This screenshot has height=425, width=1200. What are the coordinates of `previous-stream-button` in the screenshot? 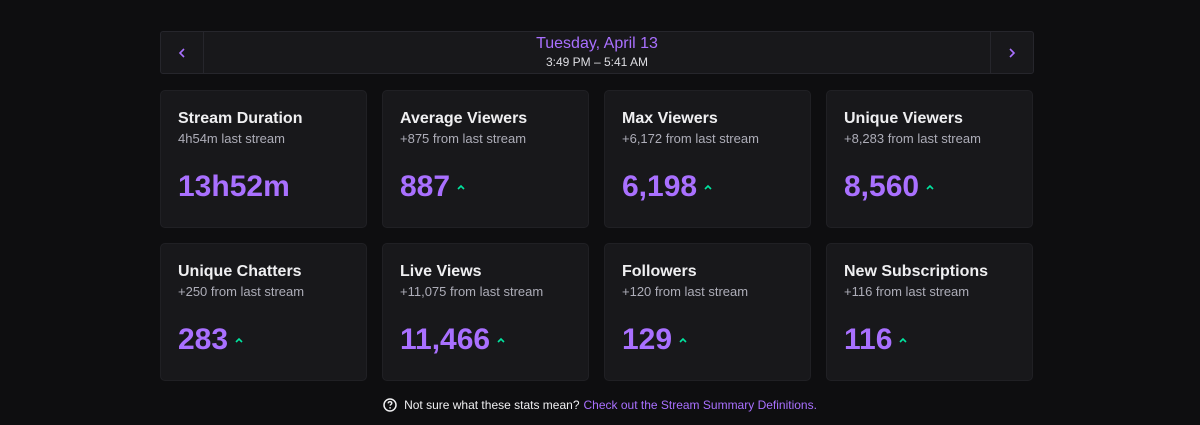 It's located at (182, 52).